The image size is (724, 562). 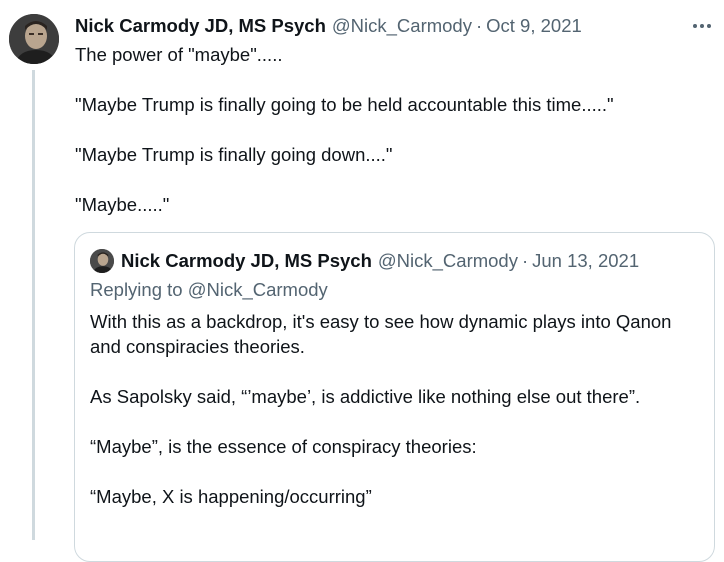 I want to click on author-avatar, so click(x=34, y=39).